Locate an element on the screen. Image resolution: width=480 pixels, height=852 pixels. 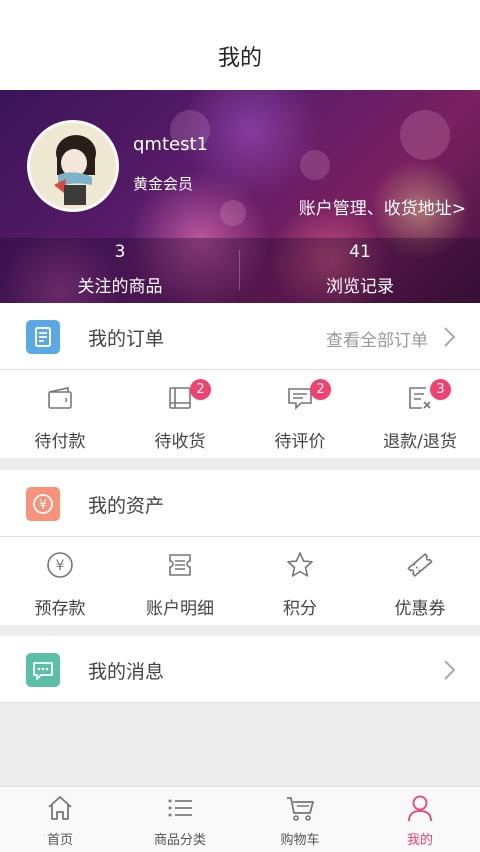
asset-prepaid: ¥ 预存款 is located at coordinates (60, 581).